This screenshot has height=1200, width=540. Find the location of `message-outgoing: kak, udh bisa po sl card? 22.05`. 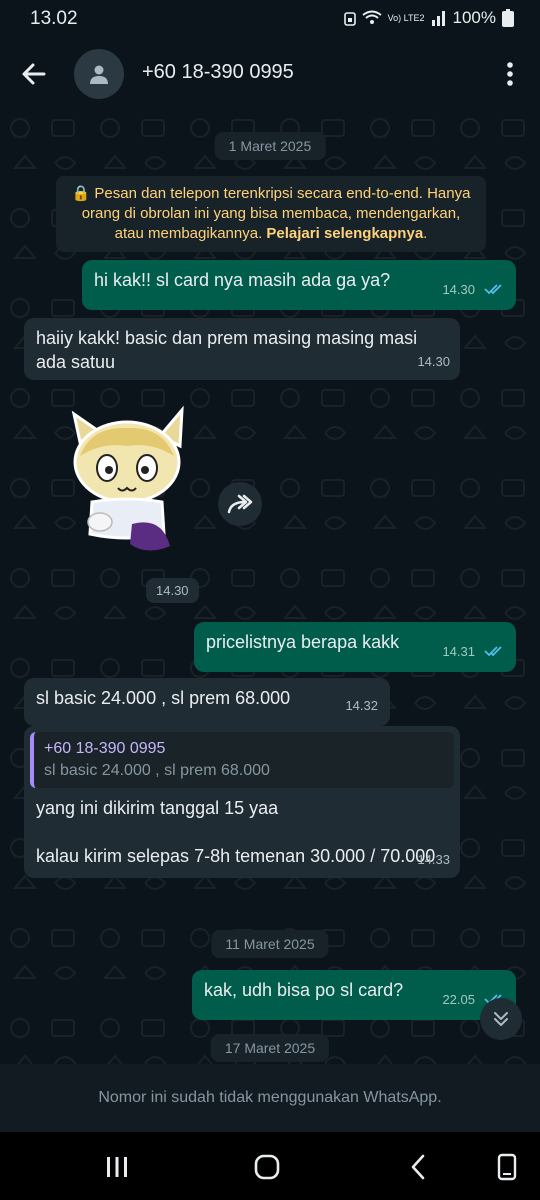

message-outgoing: kak, udh bisa po sl card? 22.05 is located at coordinates (354, 995).